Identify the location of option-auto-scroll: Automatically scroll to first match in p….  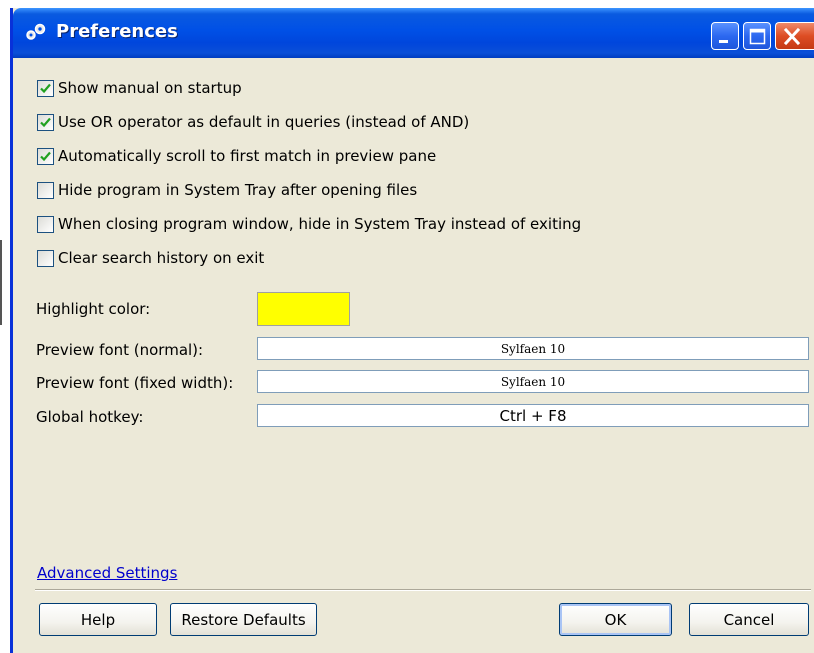
(236, 156).